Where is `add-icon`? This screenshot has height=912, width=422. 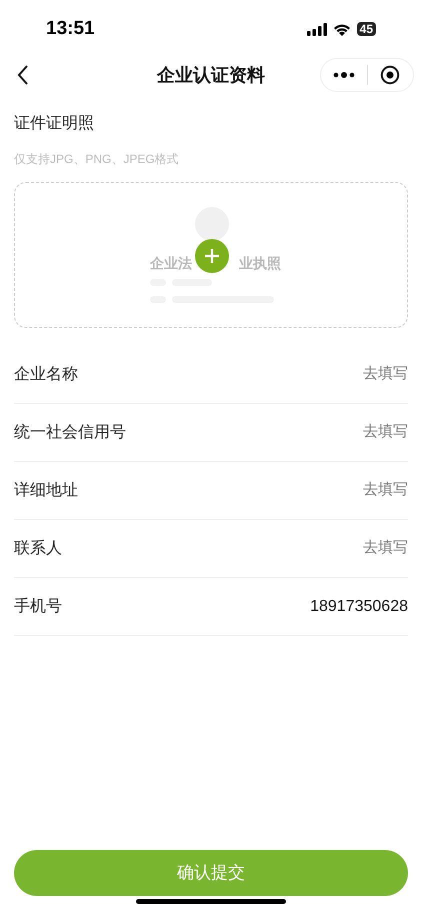 add-icon is located at coordinates (212, 256).